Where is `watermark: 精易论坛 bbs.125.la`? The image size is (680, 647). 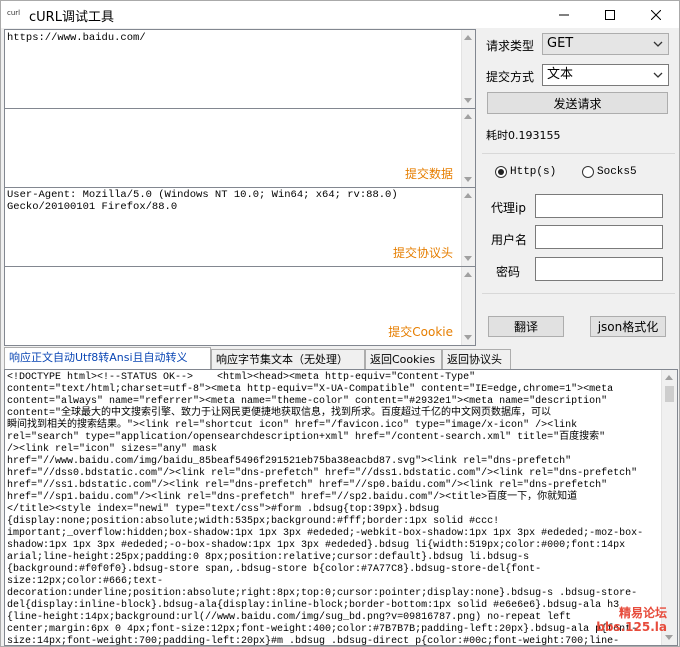 watermark: 精易论坛 bbs.125.la is located at coordinates (631, 620).